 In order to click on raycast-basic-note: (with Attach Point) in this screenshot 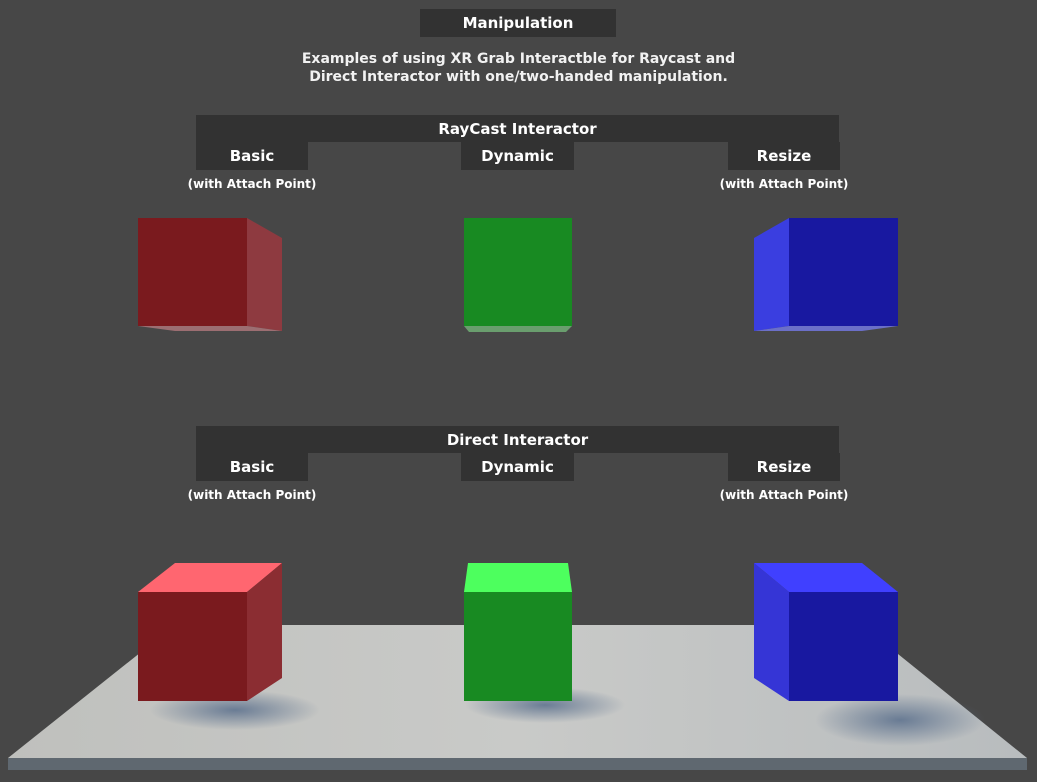, I will do `click(252, 184)`.